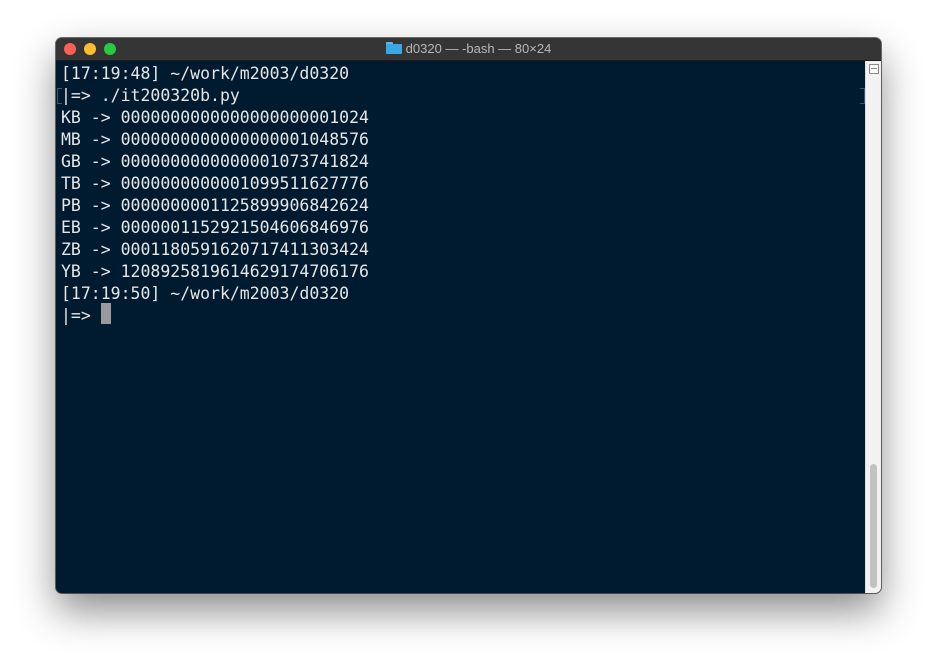 This screenshot has height=667, width=937. Describe the element at coordinates (205, 73) in the screenshot. I see `terminal-line-prompt-1: [17:19:48] ~/work/m2003/d0320` at that location.